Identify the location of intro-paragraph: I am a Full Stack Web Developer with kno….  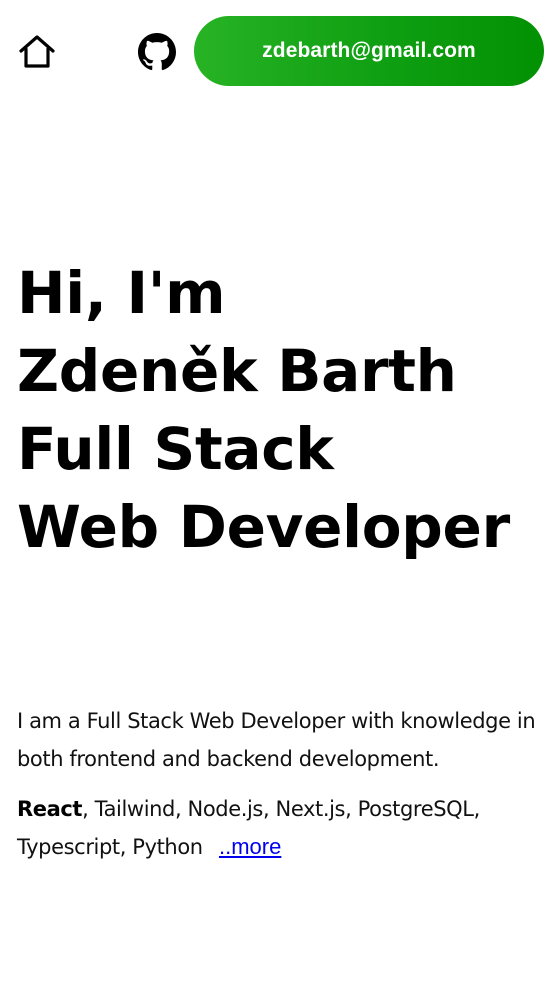
(276, 740).